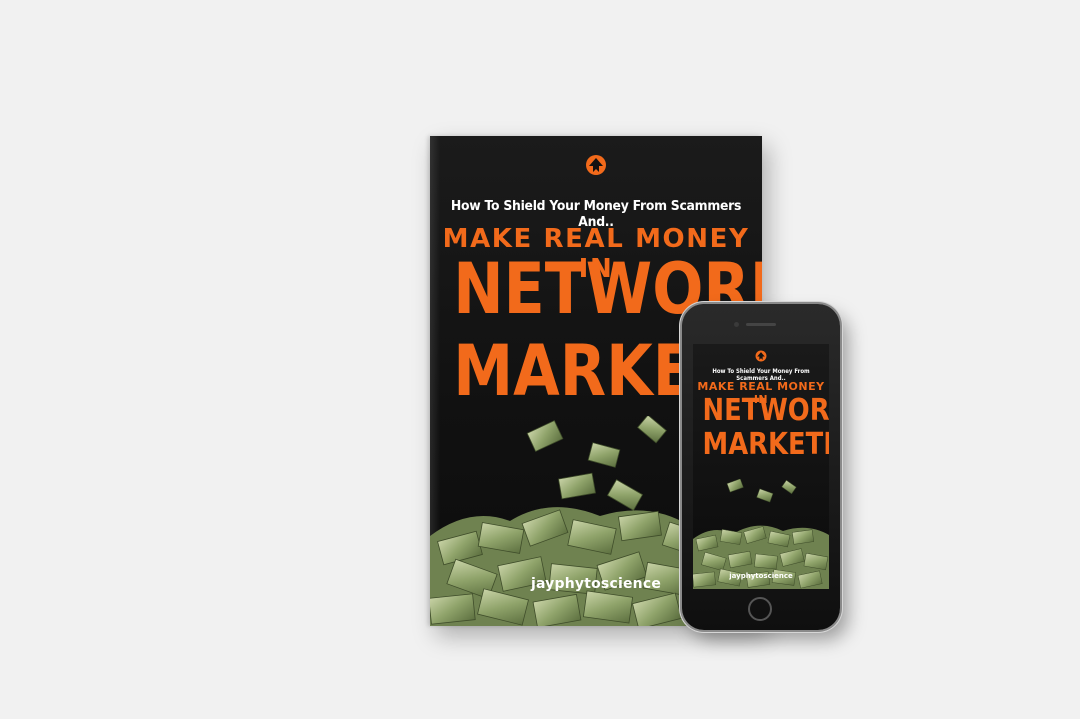 The width and height of the screenshot is (1080, 719). I want to click on phone-camera, so click(736, 324).